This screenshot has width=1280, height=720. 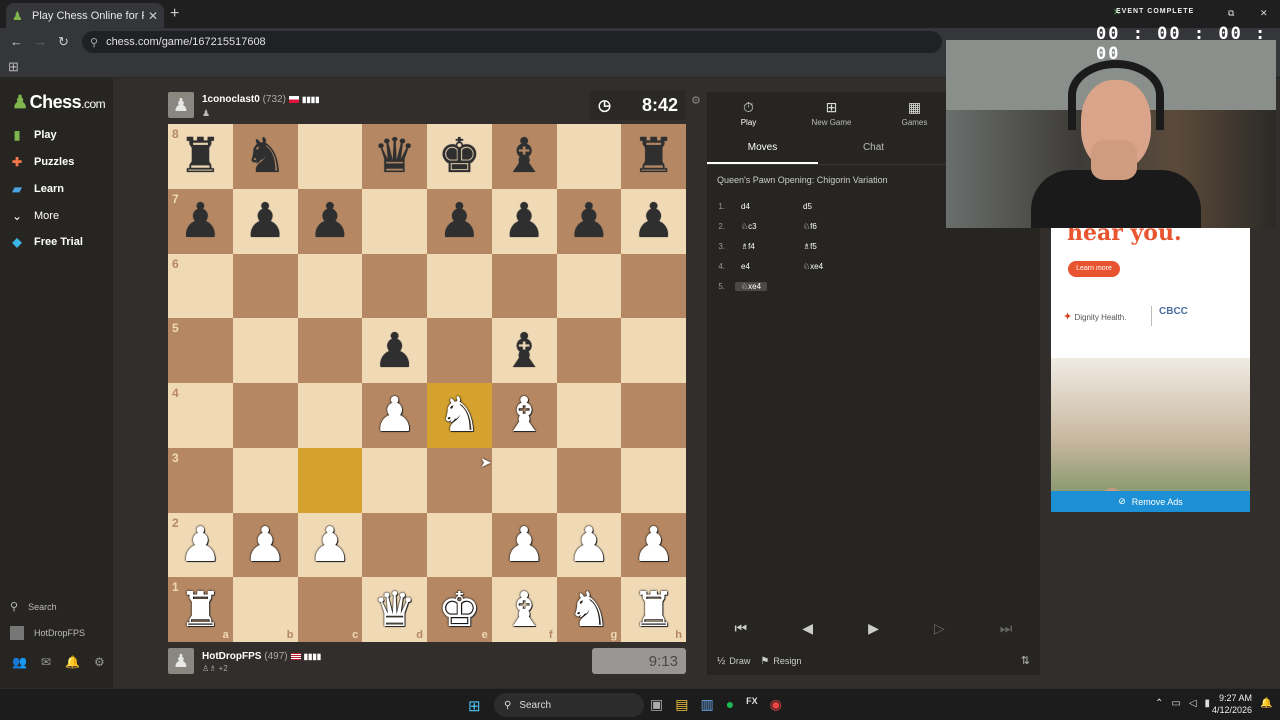 What do you see at coordinates (181, 661) in the screenshot?
I see `player-avatar: ♟` at bounding box center [181, 661].